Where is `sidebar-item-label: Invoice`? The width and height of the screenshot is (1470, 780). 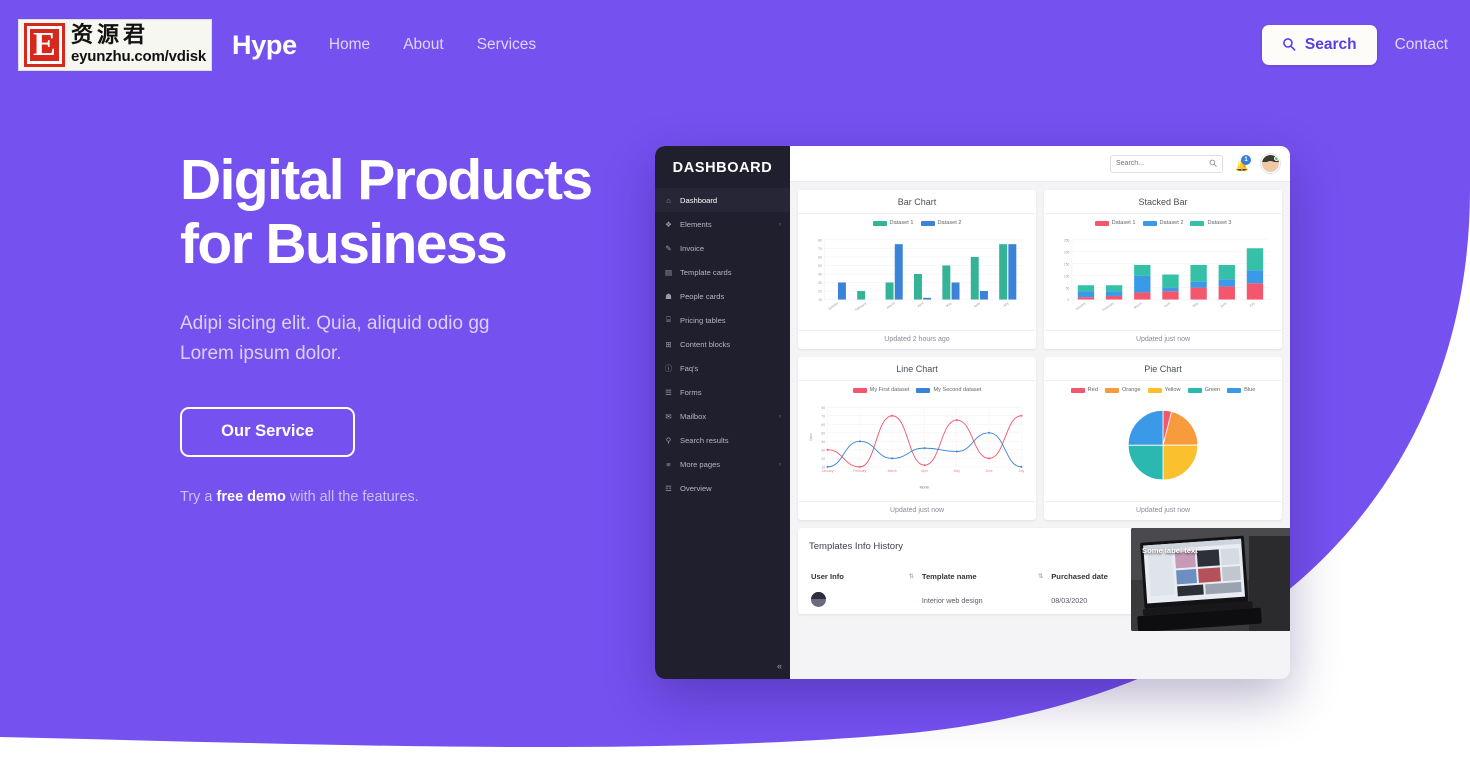 sidebar-item-label: Invoice is located at coordinates (692, 248).